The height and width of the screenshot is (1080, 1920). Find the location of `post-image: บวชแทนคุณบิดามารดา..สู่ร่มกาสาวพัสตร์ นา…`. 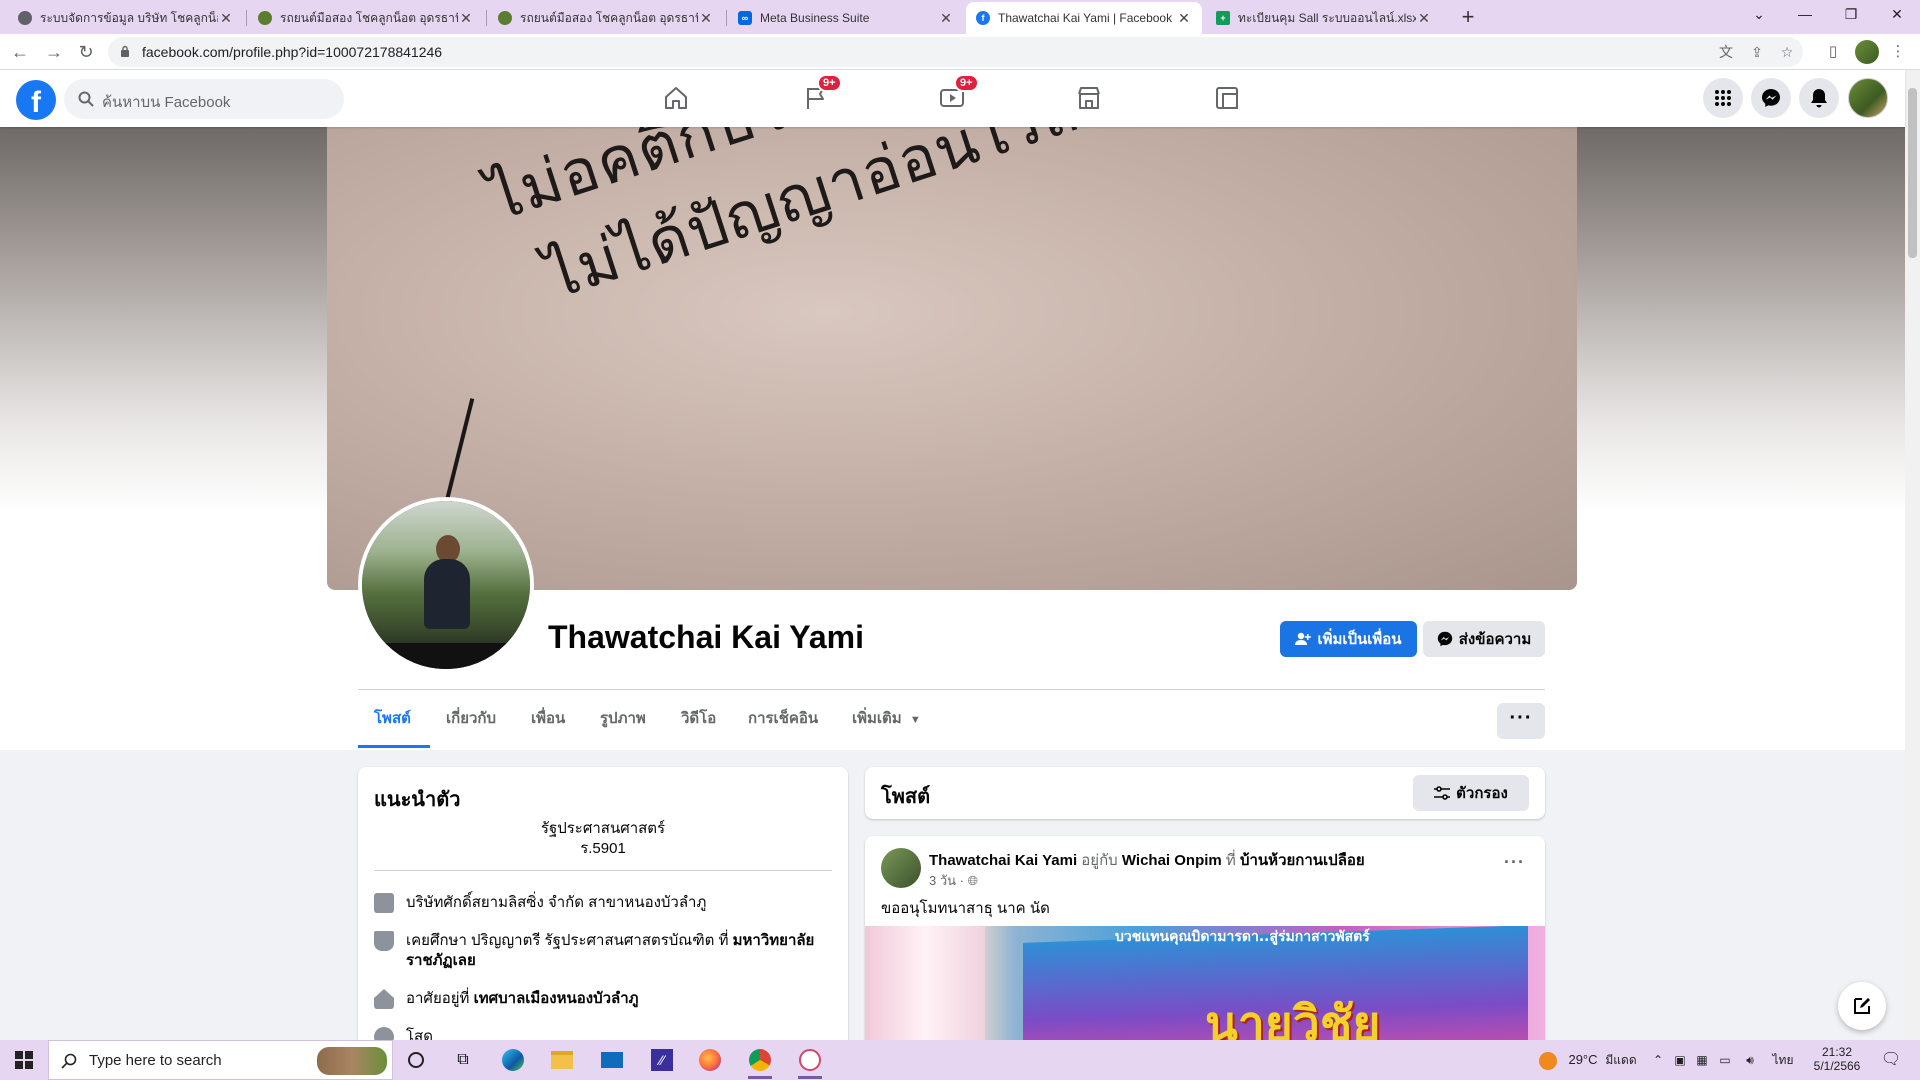

post-image: บวชแทนคุณบิดามารดา..สู่ร่มกาสาวพัสตร์ นา… is located at coordinates (1205, 991).